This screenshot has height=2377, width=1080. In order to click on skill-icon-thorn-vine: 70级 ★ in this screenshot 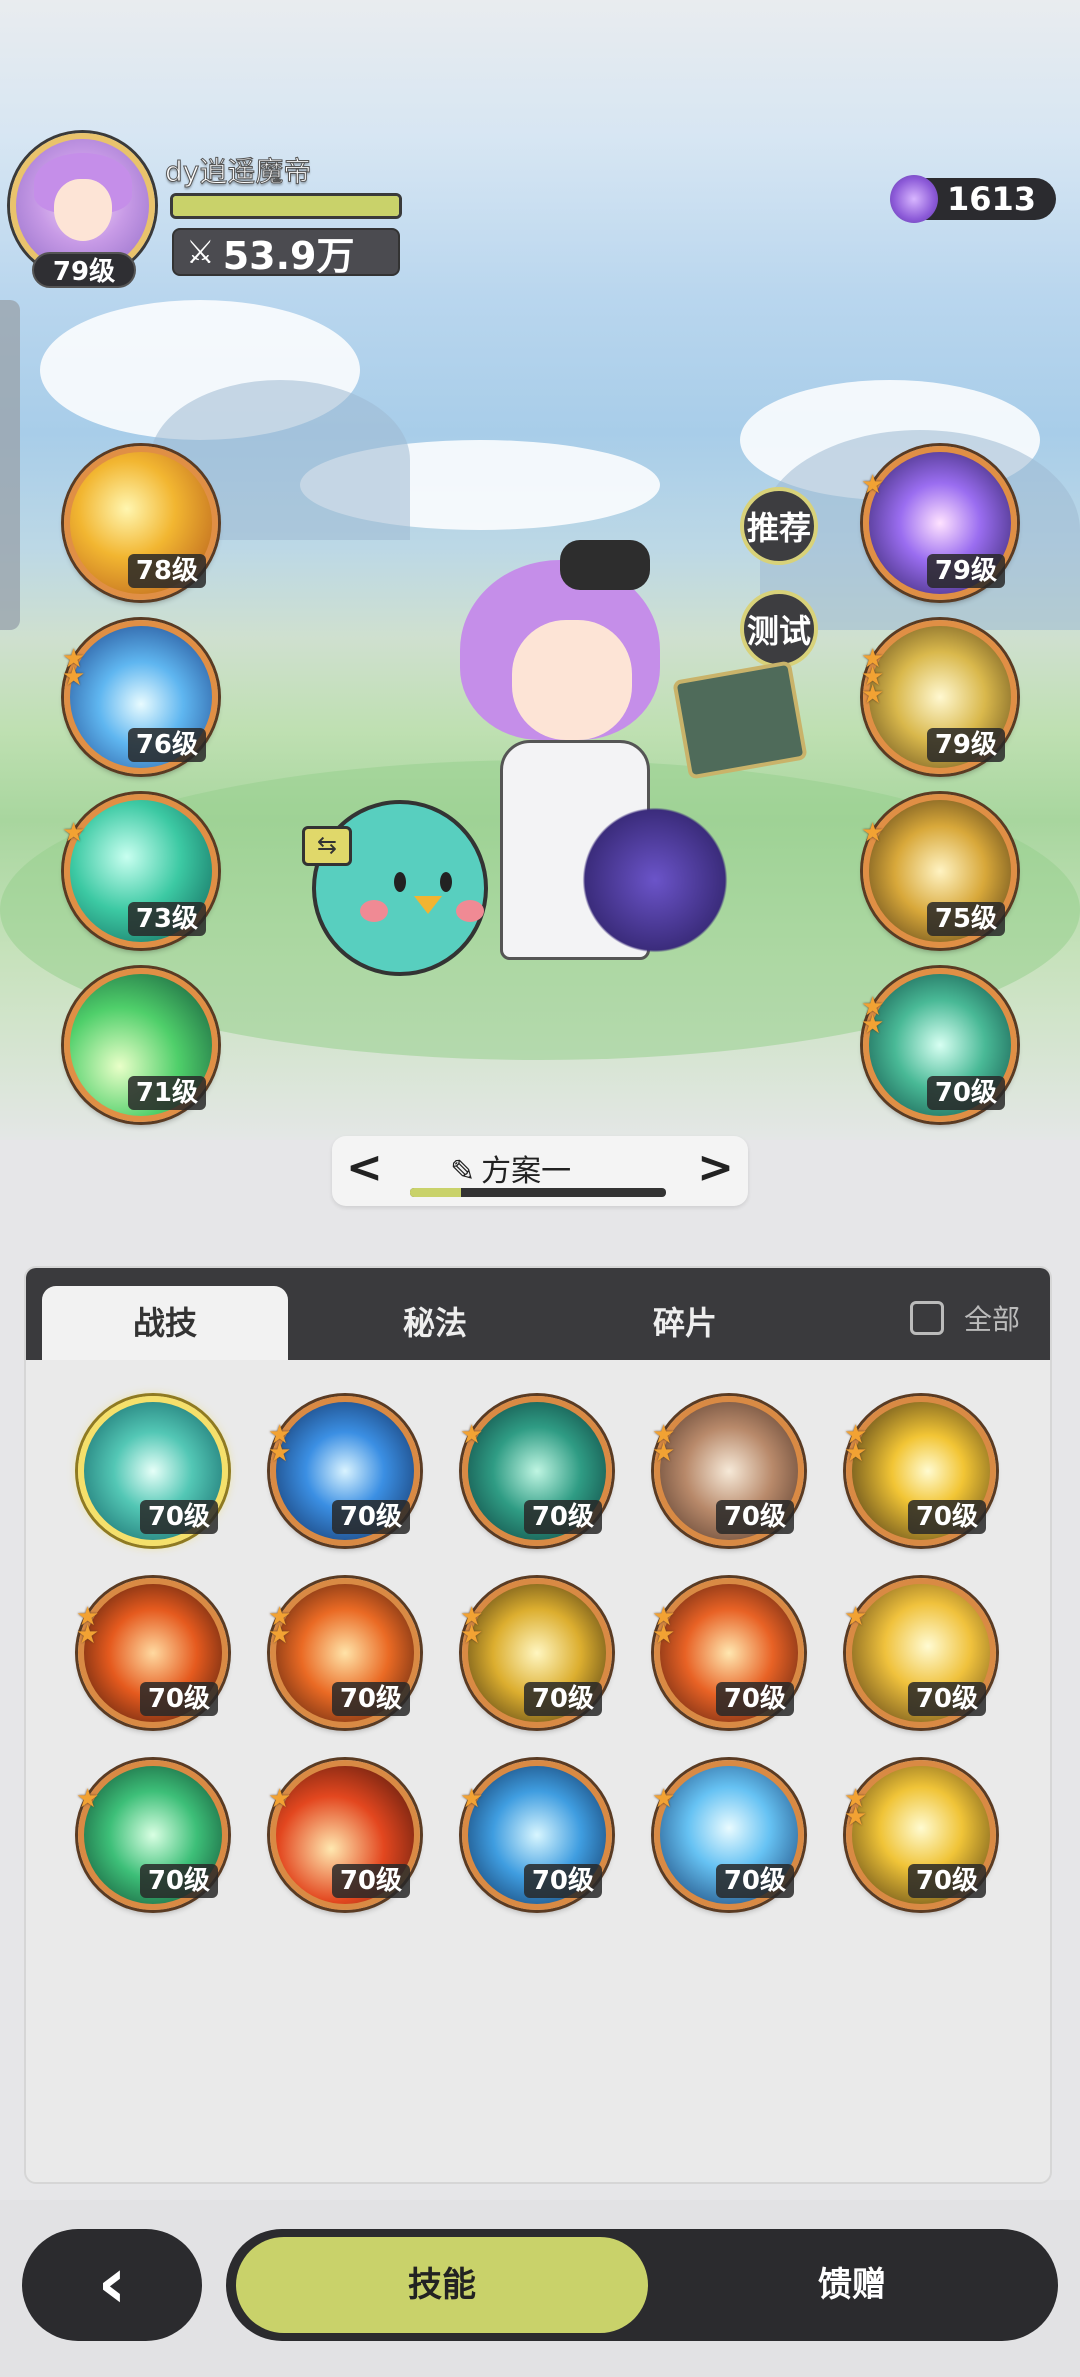, I will do `click(536, 1471)`.